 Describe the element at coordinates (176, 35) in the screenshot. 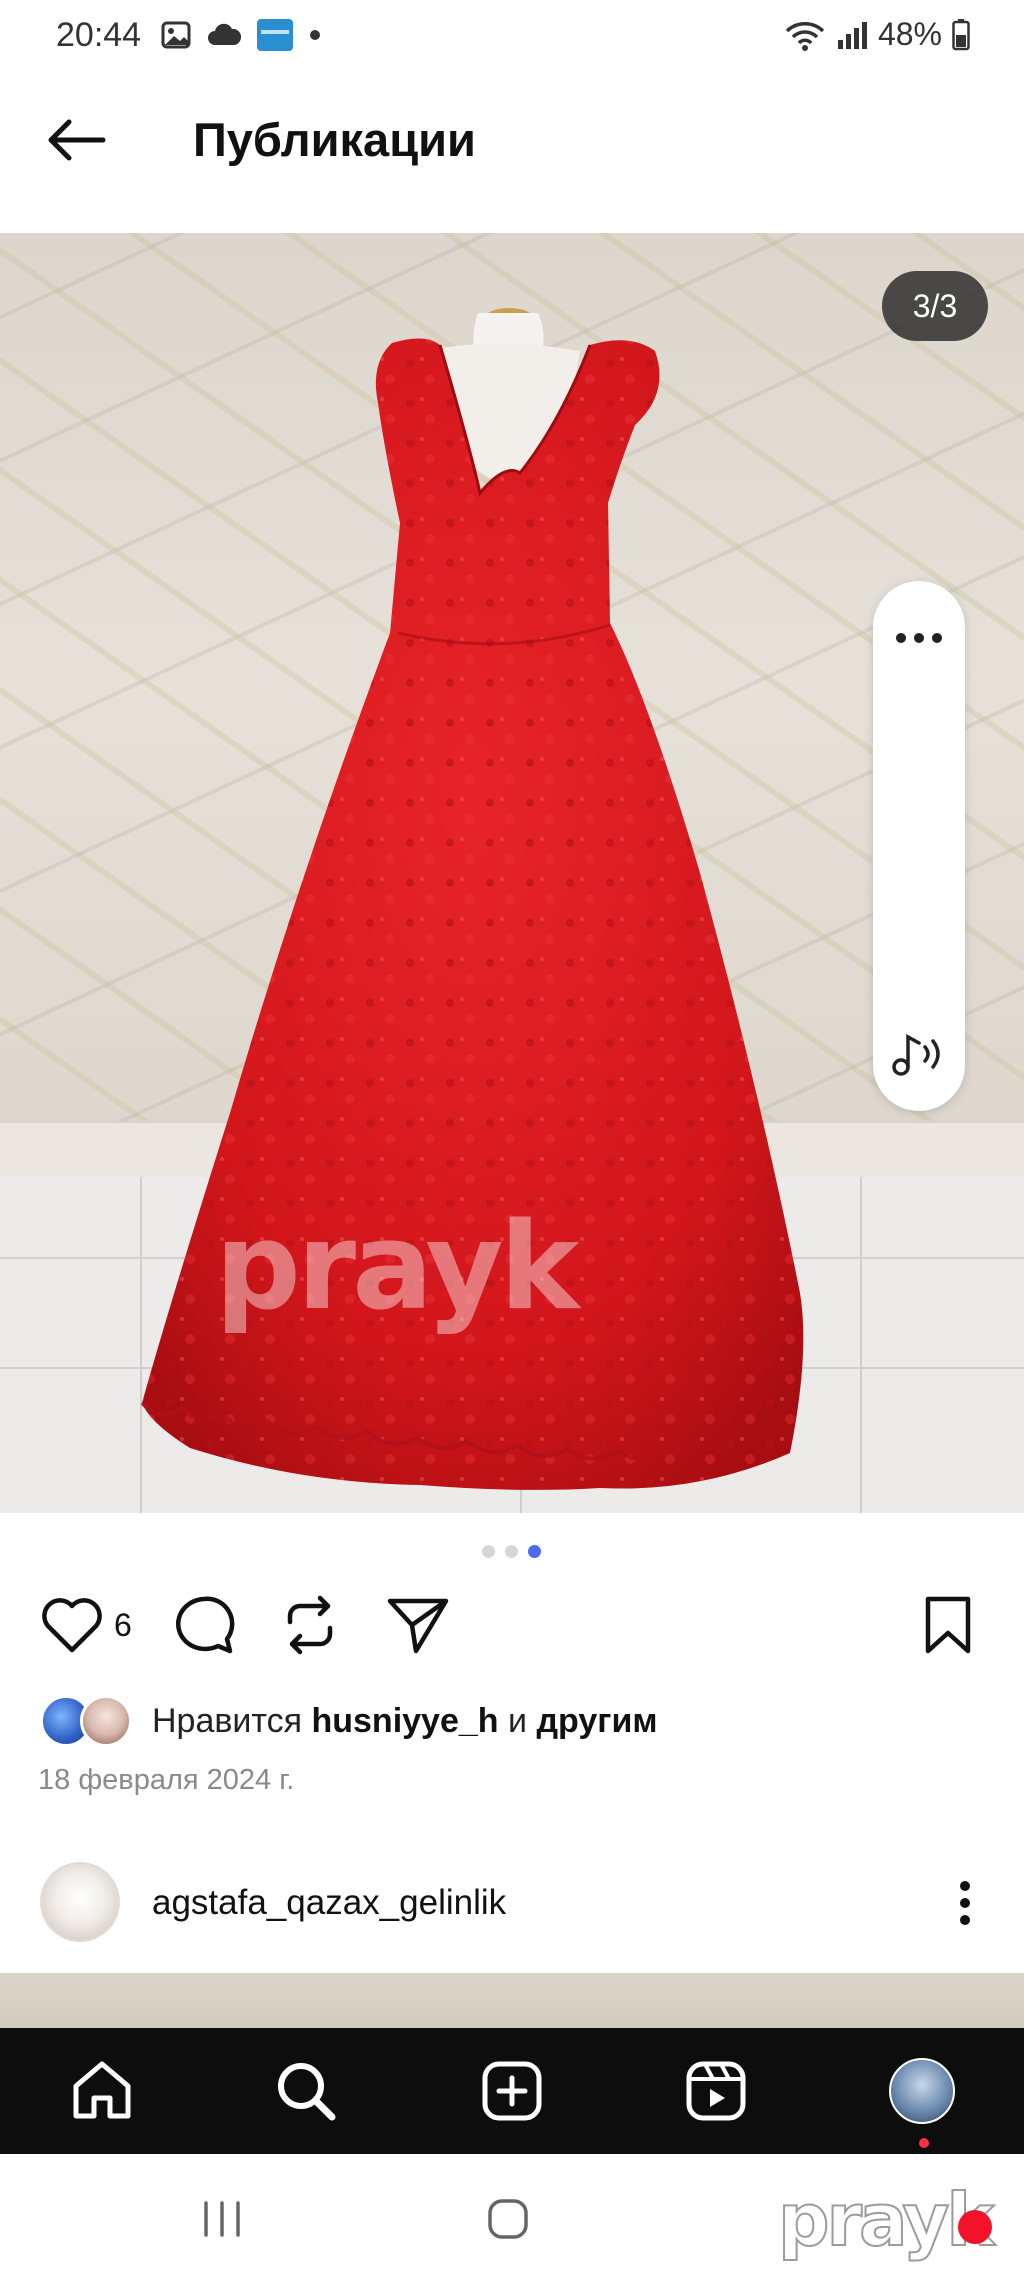

I see `image-icon` at that location.